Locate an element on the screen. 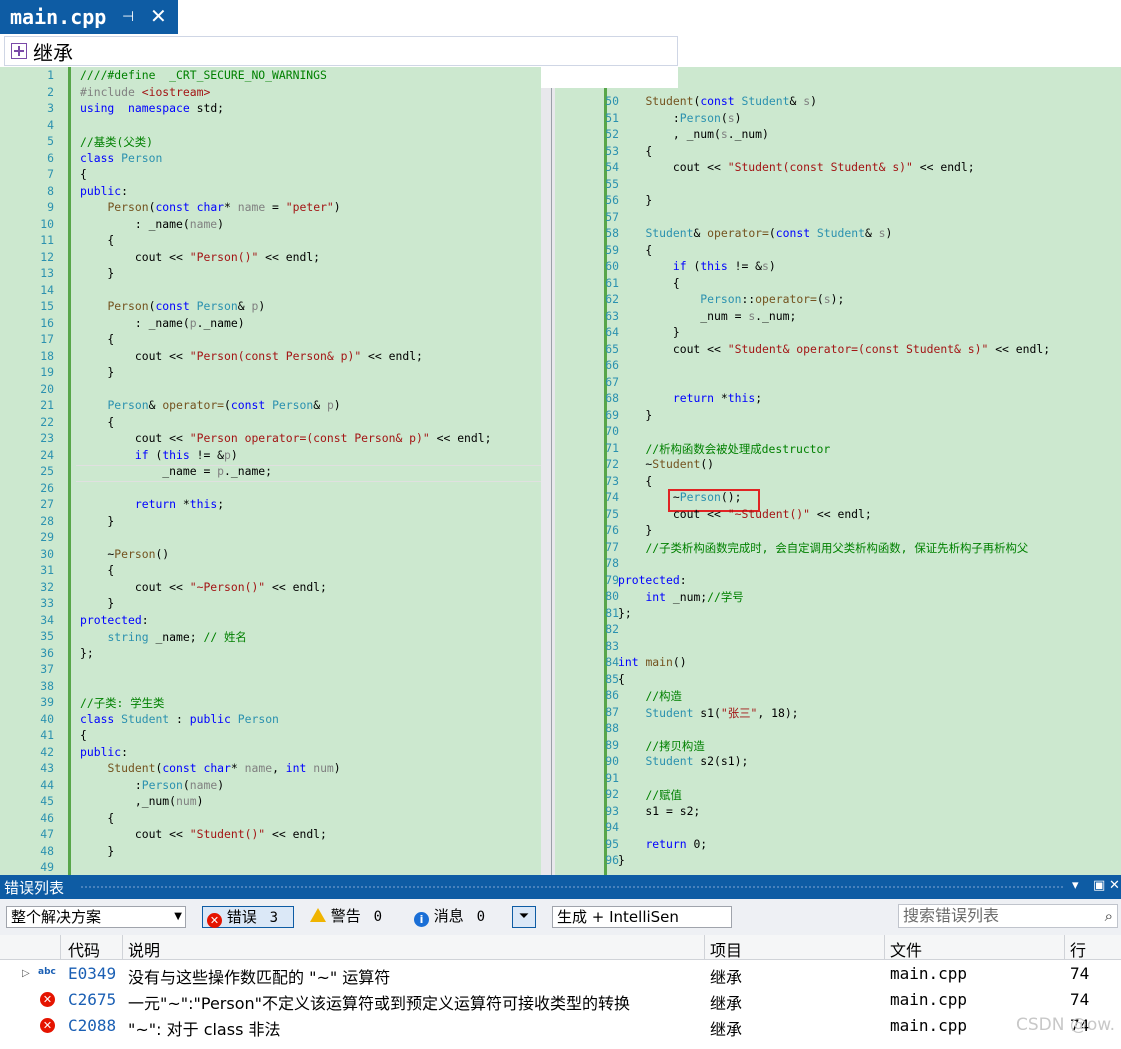 This screenshot has height=1049, width=1121. filter-icon: ⏷ is located at coordinates (524, 917).